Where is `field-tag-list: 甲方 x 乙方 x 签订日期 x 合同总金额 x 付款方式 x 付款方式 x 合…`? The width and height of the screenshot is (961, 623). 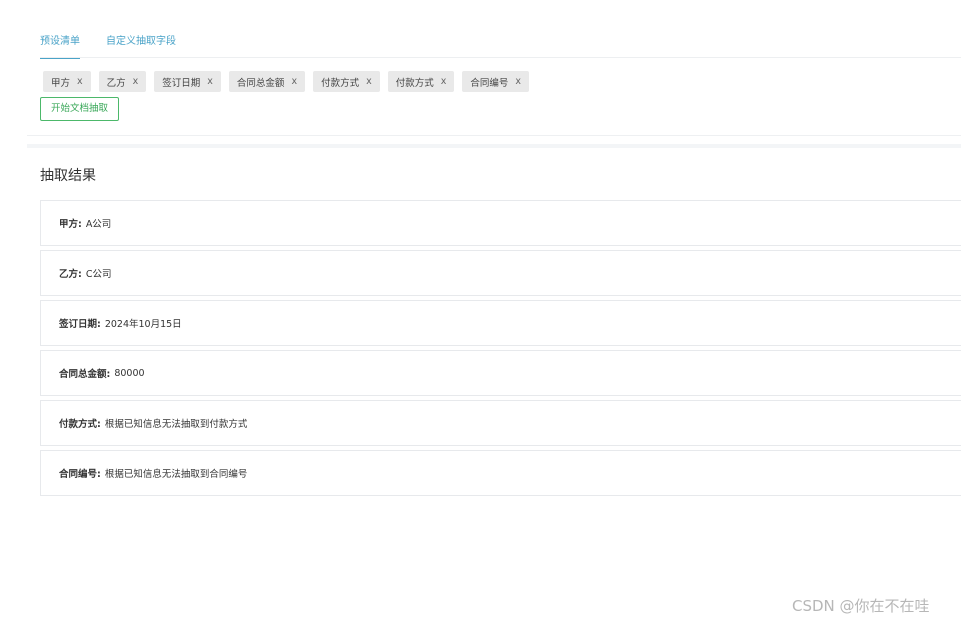 field-tag-list: 甲方 x 乙方 x 签订日期 x 合同总金额 x 付款方式 x 付款方式 x 合… is located at coordinates (286, 81).